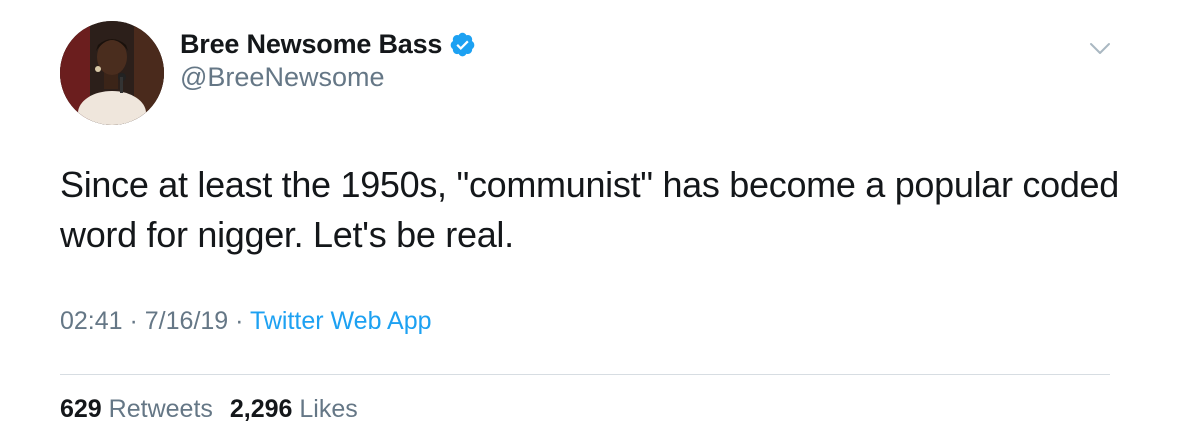 This screenshot has height=431, width=1200. Describe the element at coordinates (341, 321) in the screenshot. I see `tweet-source-link: Twitter Web App` at that location.